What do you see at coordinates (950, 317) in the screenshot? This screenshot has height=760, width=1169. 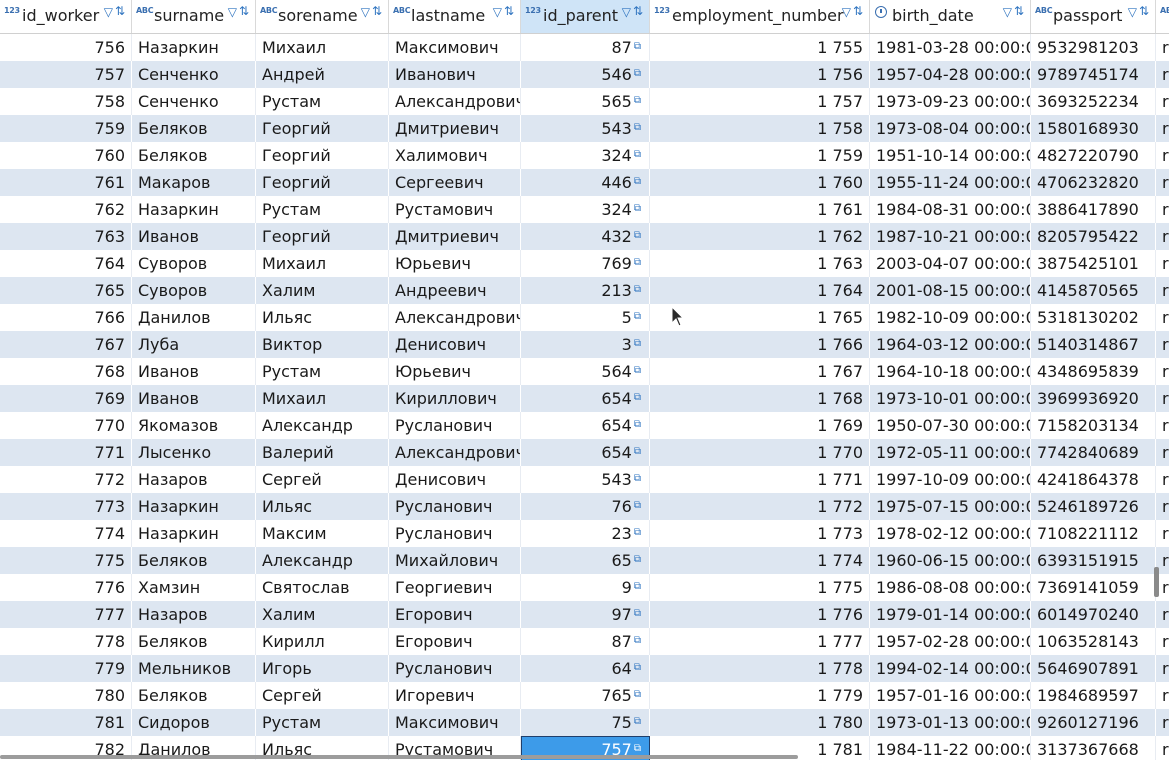 I see `cell-birth_date: 1982-10-09 00:00:00` at bounding box center [950, 317].